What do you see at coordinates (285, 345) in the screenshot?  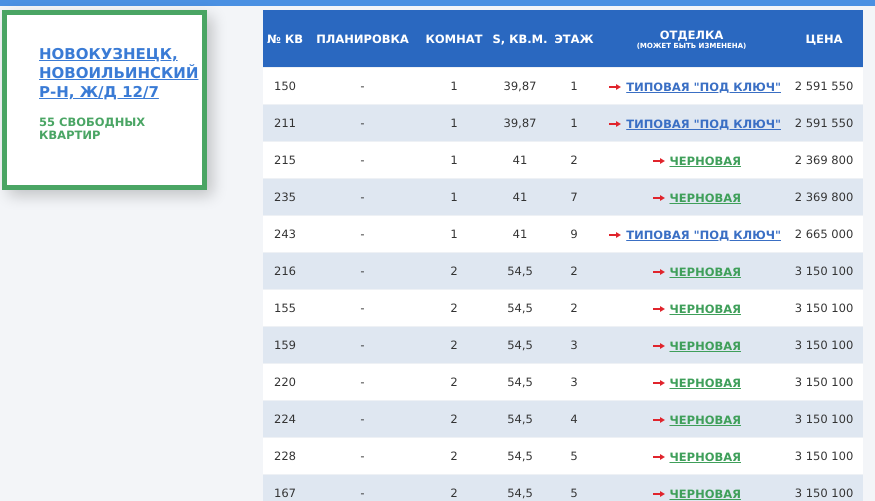 I see `table-cell: 159` at bounding box center [285, 345].